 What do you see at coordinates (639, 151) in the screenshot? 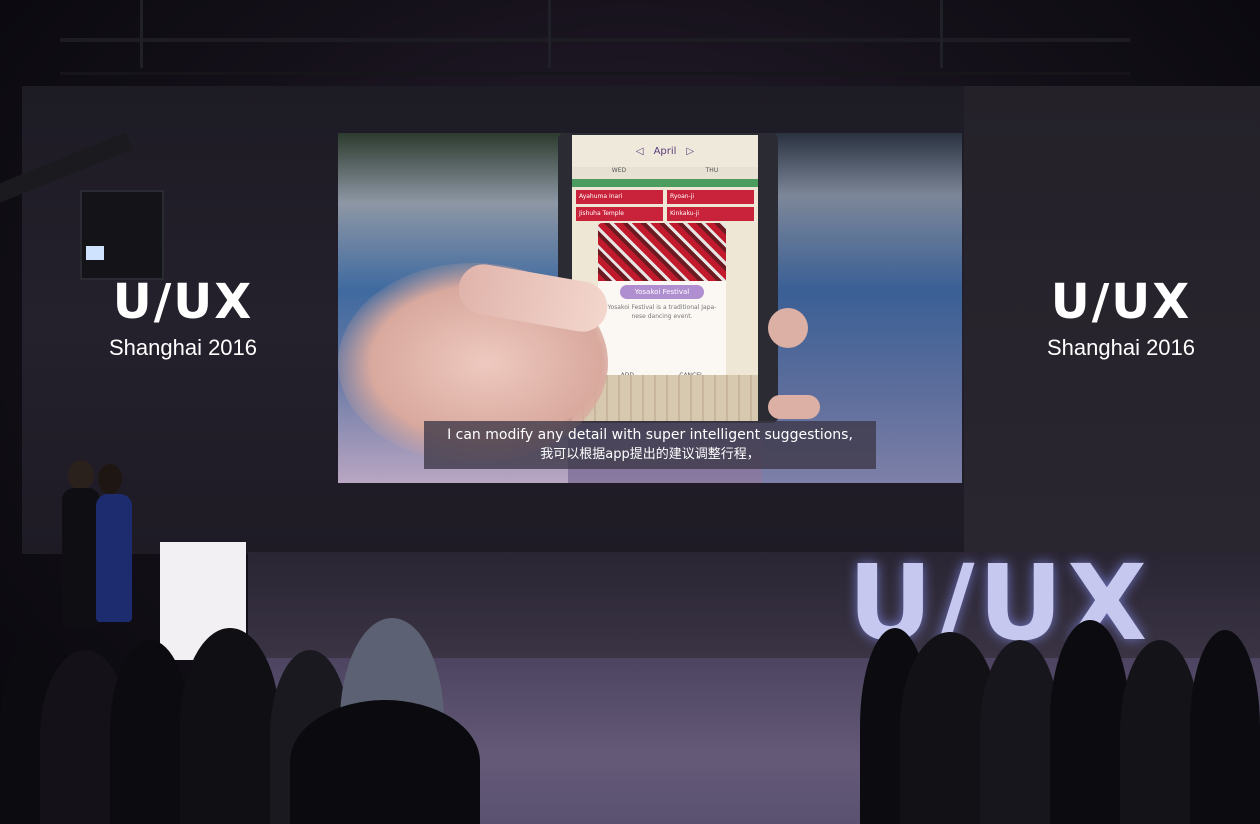
I see `chevron-left-icon: ◁` at bounding box center [639, 151].